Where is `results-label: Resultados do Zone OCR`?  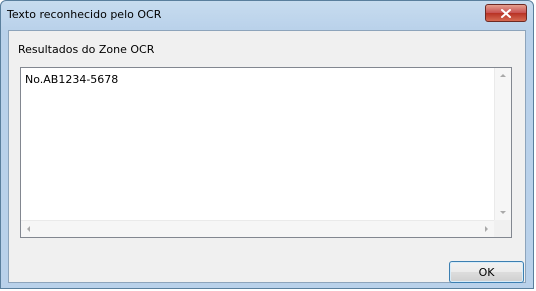
results-label: Resultados do Zone OCR is located at coordinates (86, 49).